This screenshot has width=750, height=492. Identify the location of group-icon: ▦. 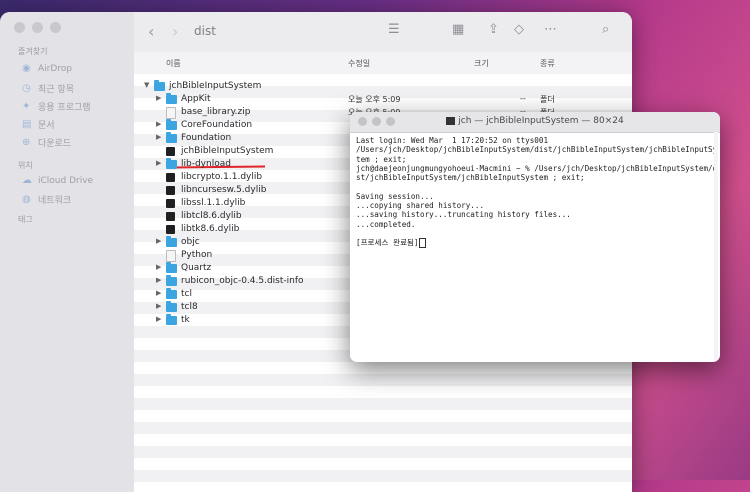
(458, 29).